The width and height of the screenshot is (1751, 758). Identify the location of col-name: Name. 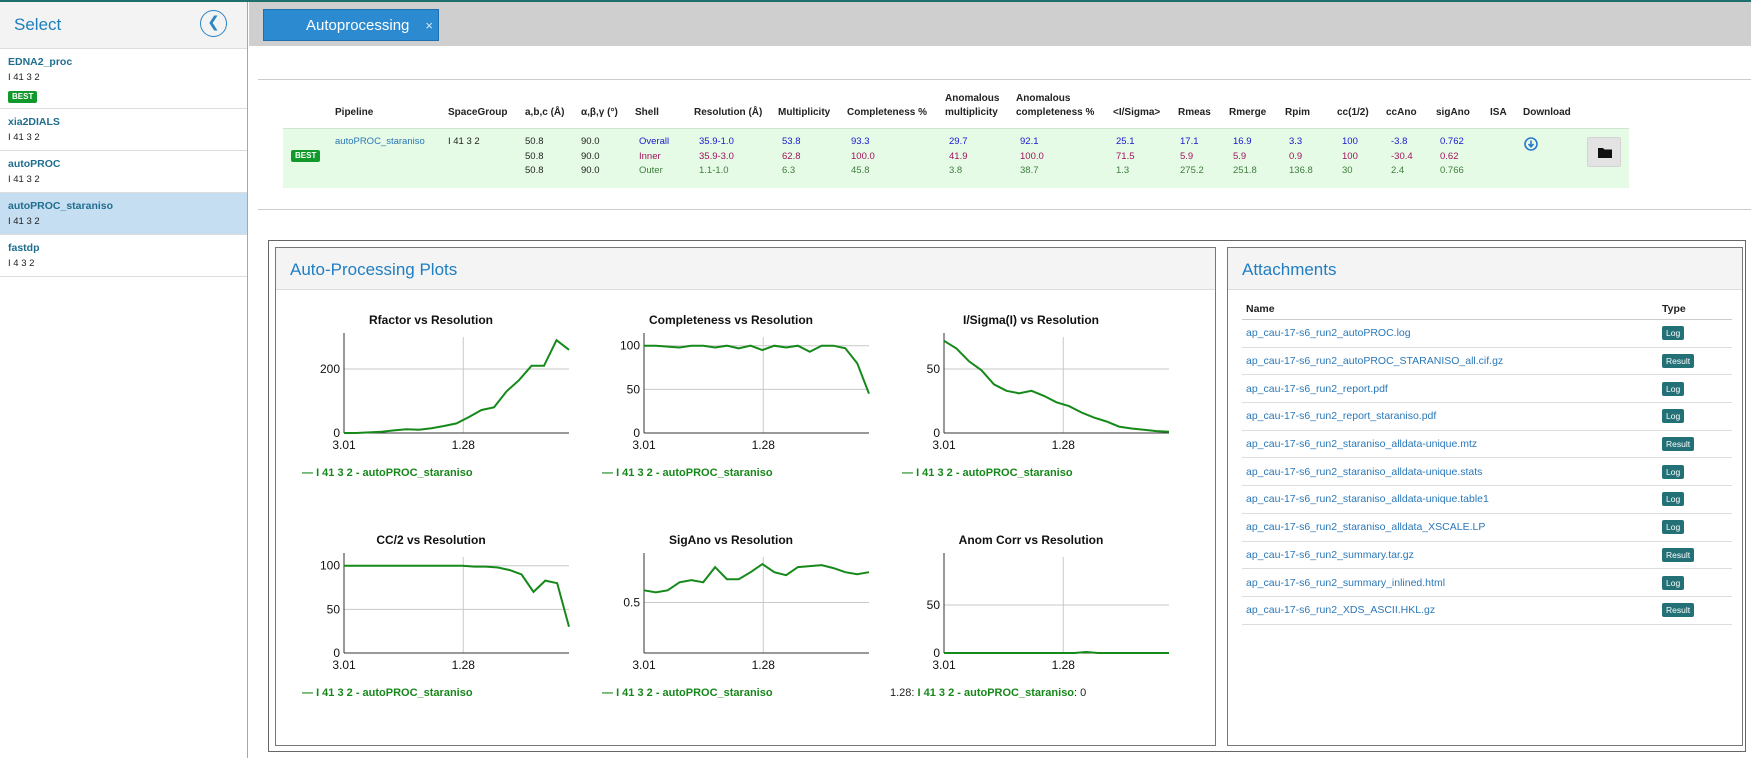
(1260, 308).